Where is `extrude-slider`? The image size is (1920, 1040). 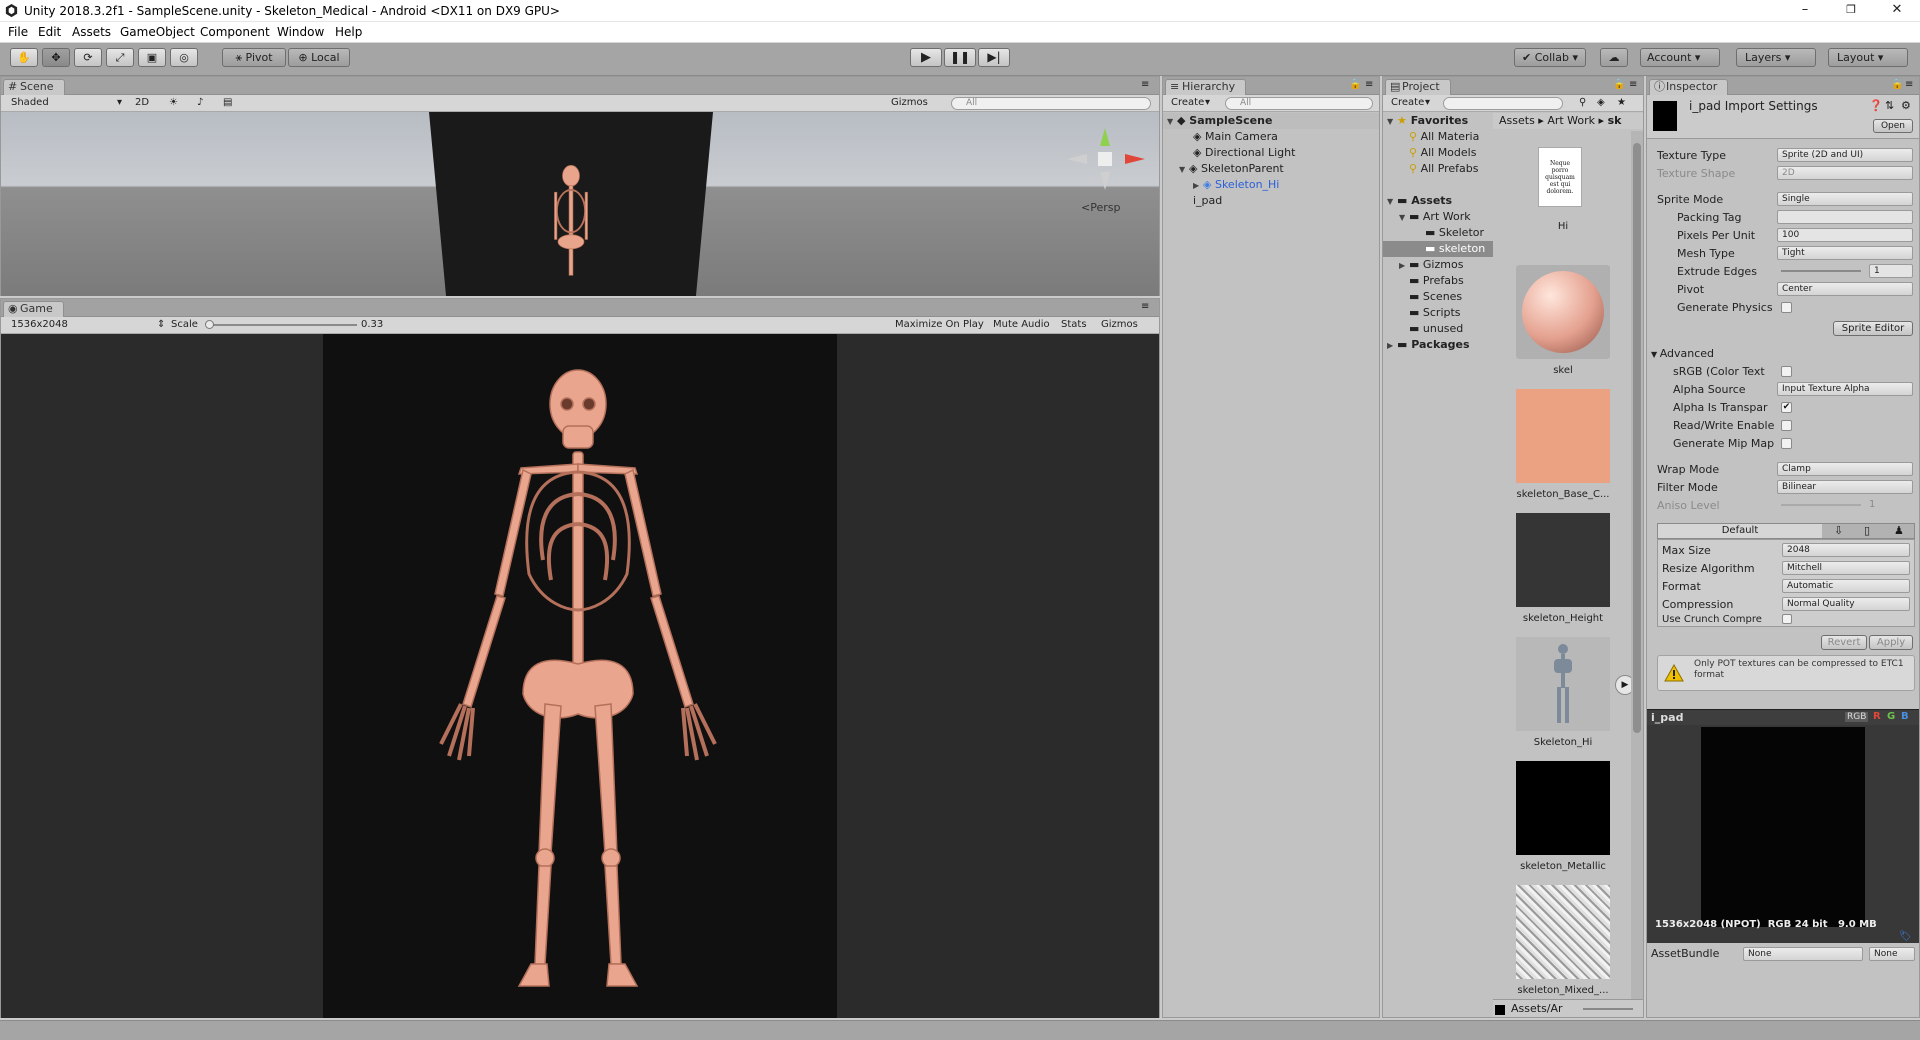 extrude-slider is located at coordinates (1821, 271).